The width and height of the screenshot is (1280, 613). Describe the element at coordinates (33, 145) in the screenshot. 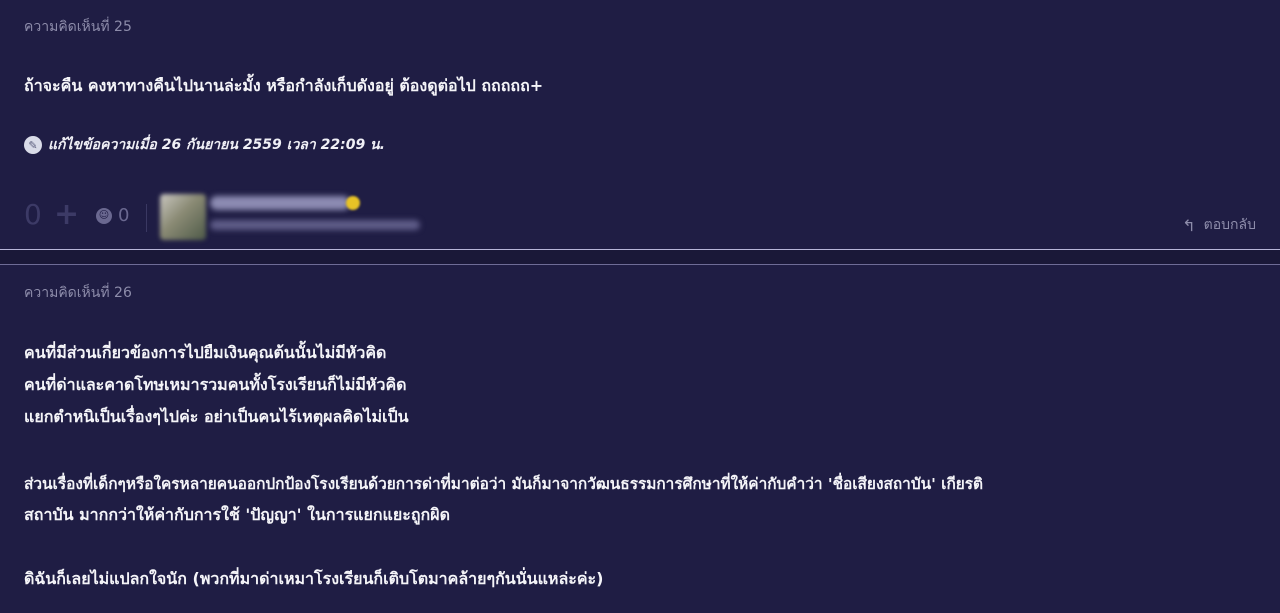

I see `edit-icon: ✎` at that location.